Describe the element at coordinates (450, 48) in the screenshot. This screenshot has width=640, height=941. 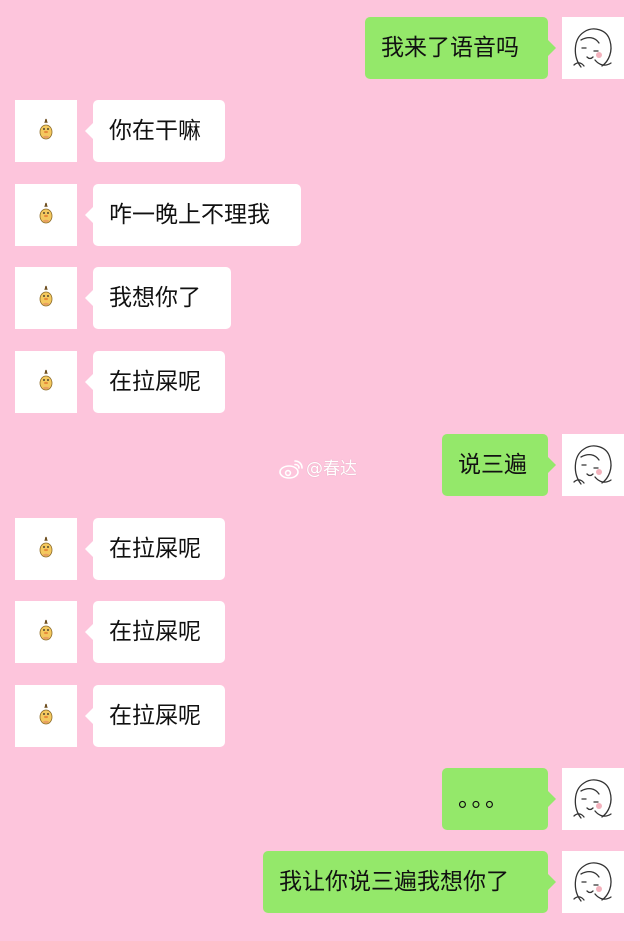
I see `message-text: 我来了语音吗` at that location.